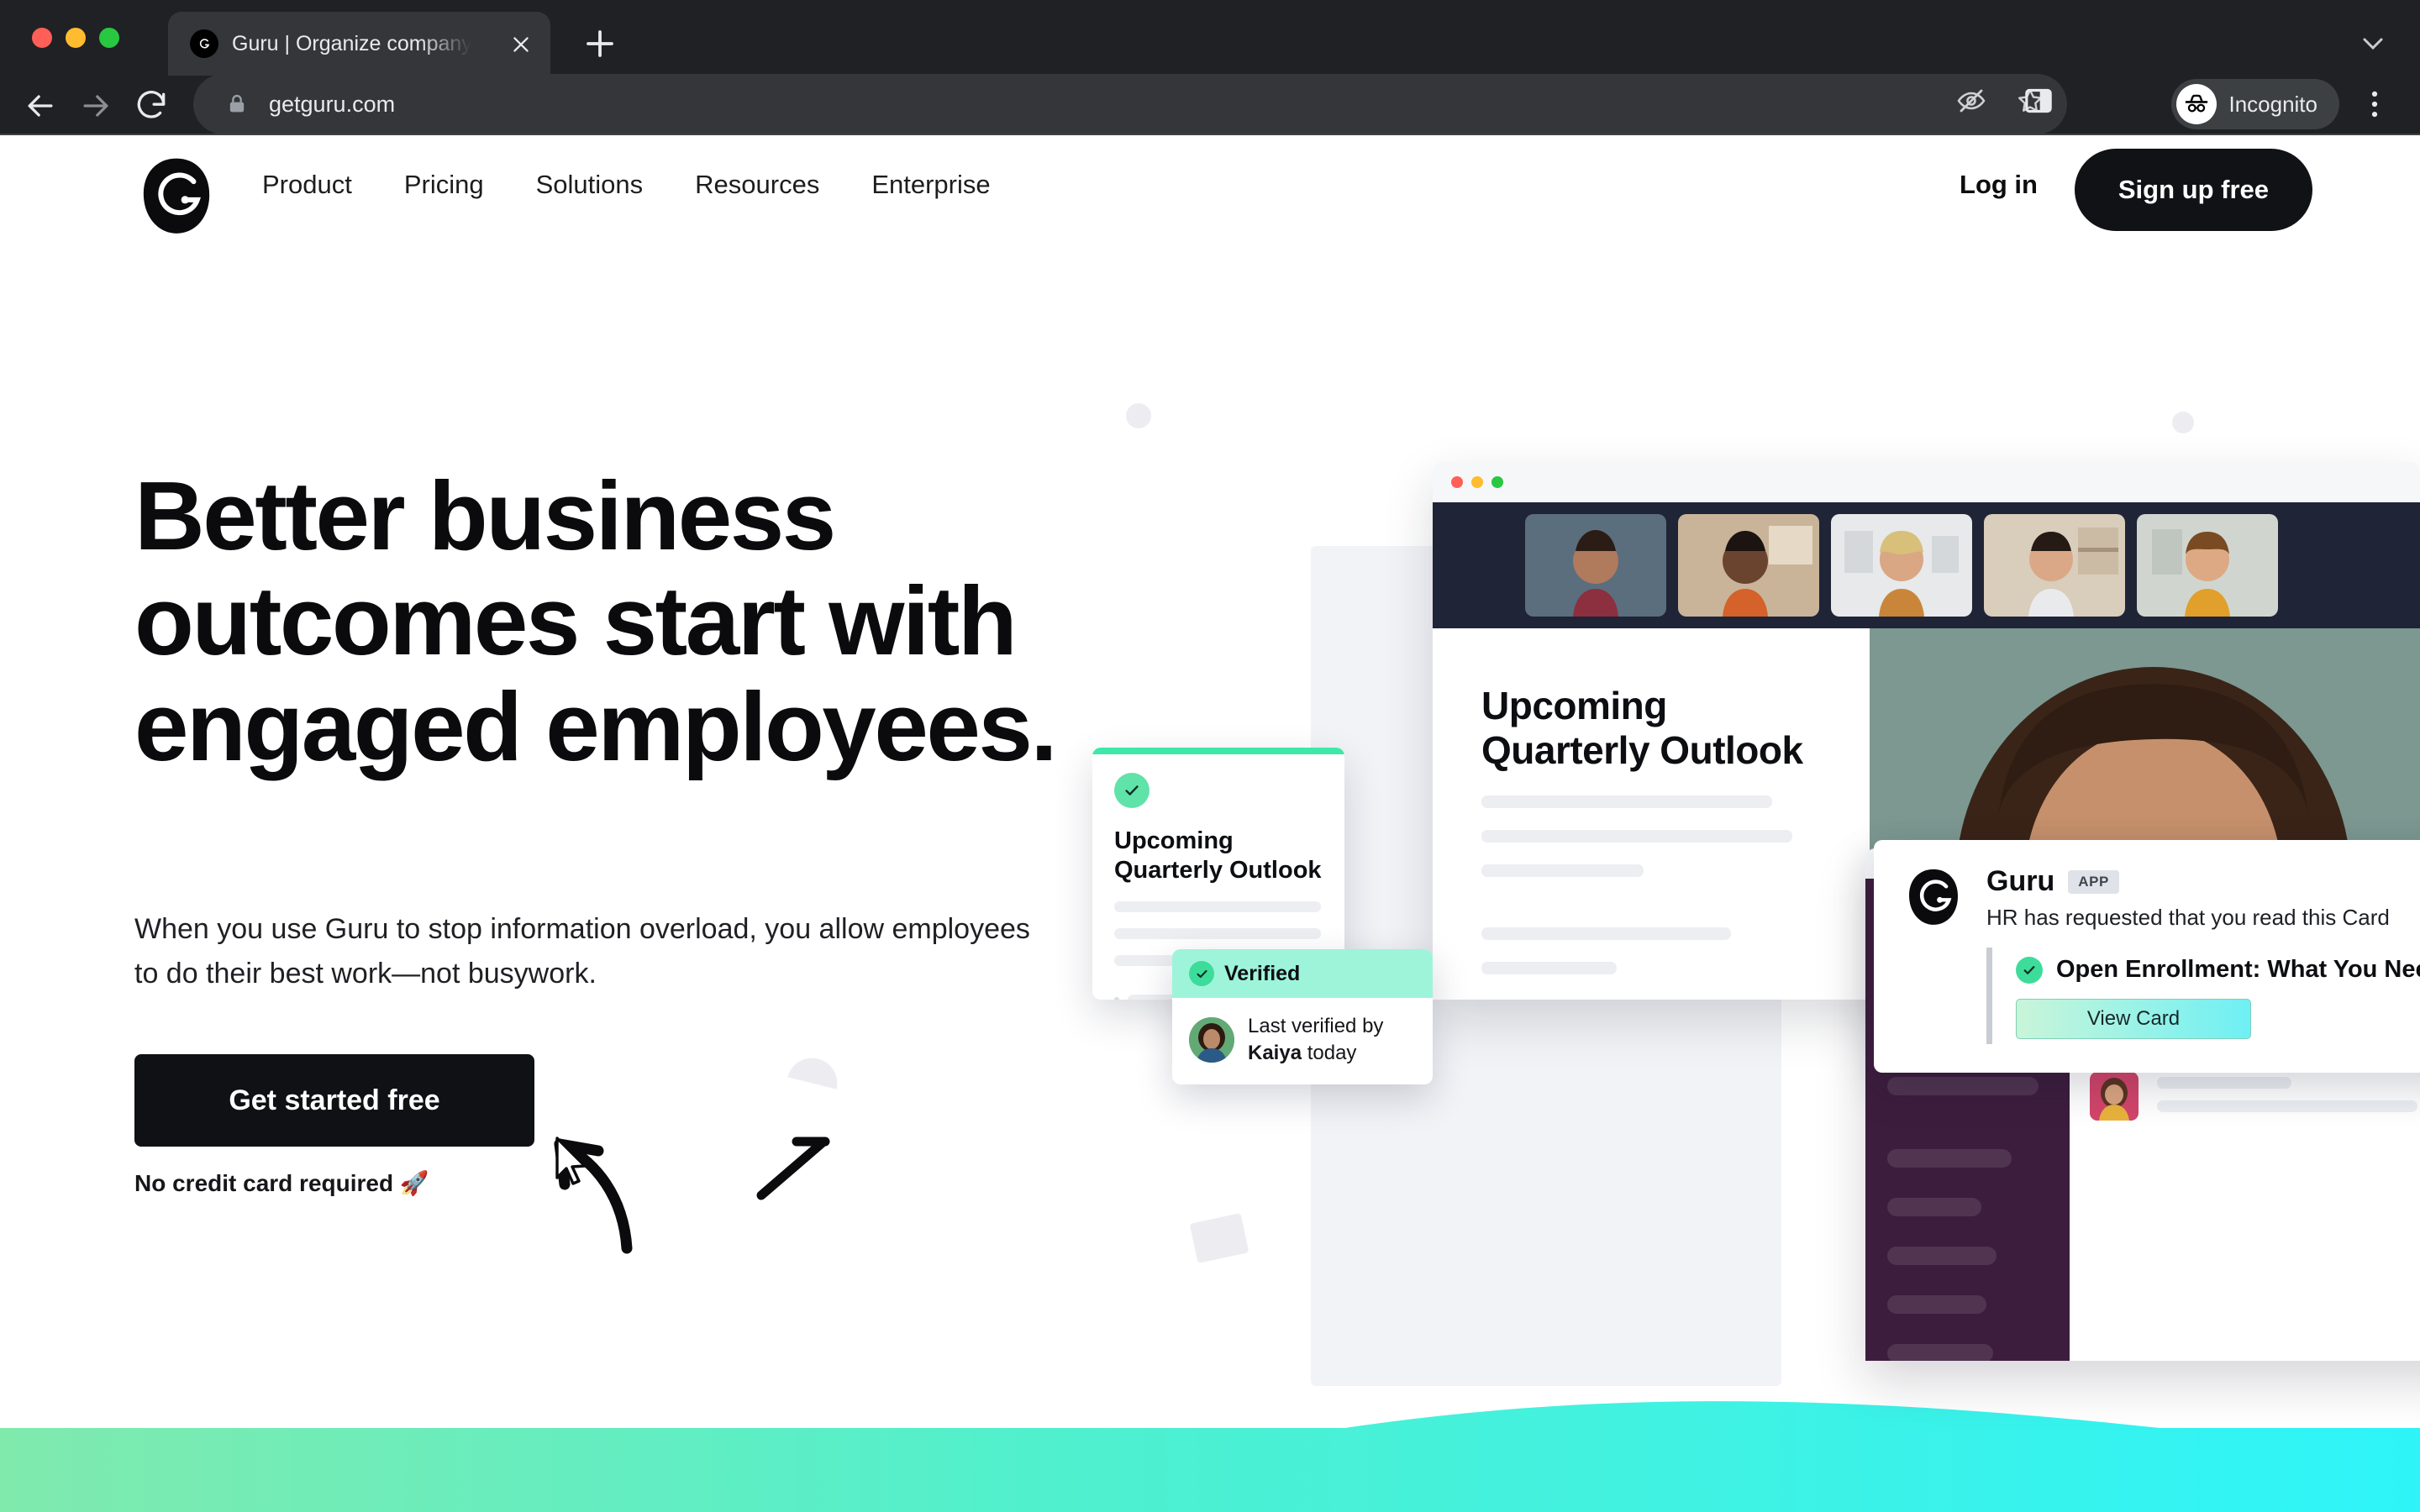 This screenshot has width=2420, height=1512. Describe the element at coordinates (1218, 751) in the screenshot. I see `card-accent-bar` at that location.